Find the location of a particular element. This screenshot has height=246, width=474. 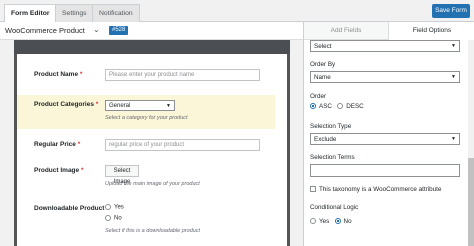

help-text: Select a category for your product is located at coordinates (146, 118).